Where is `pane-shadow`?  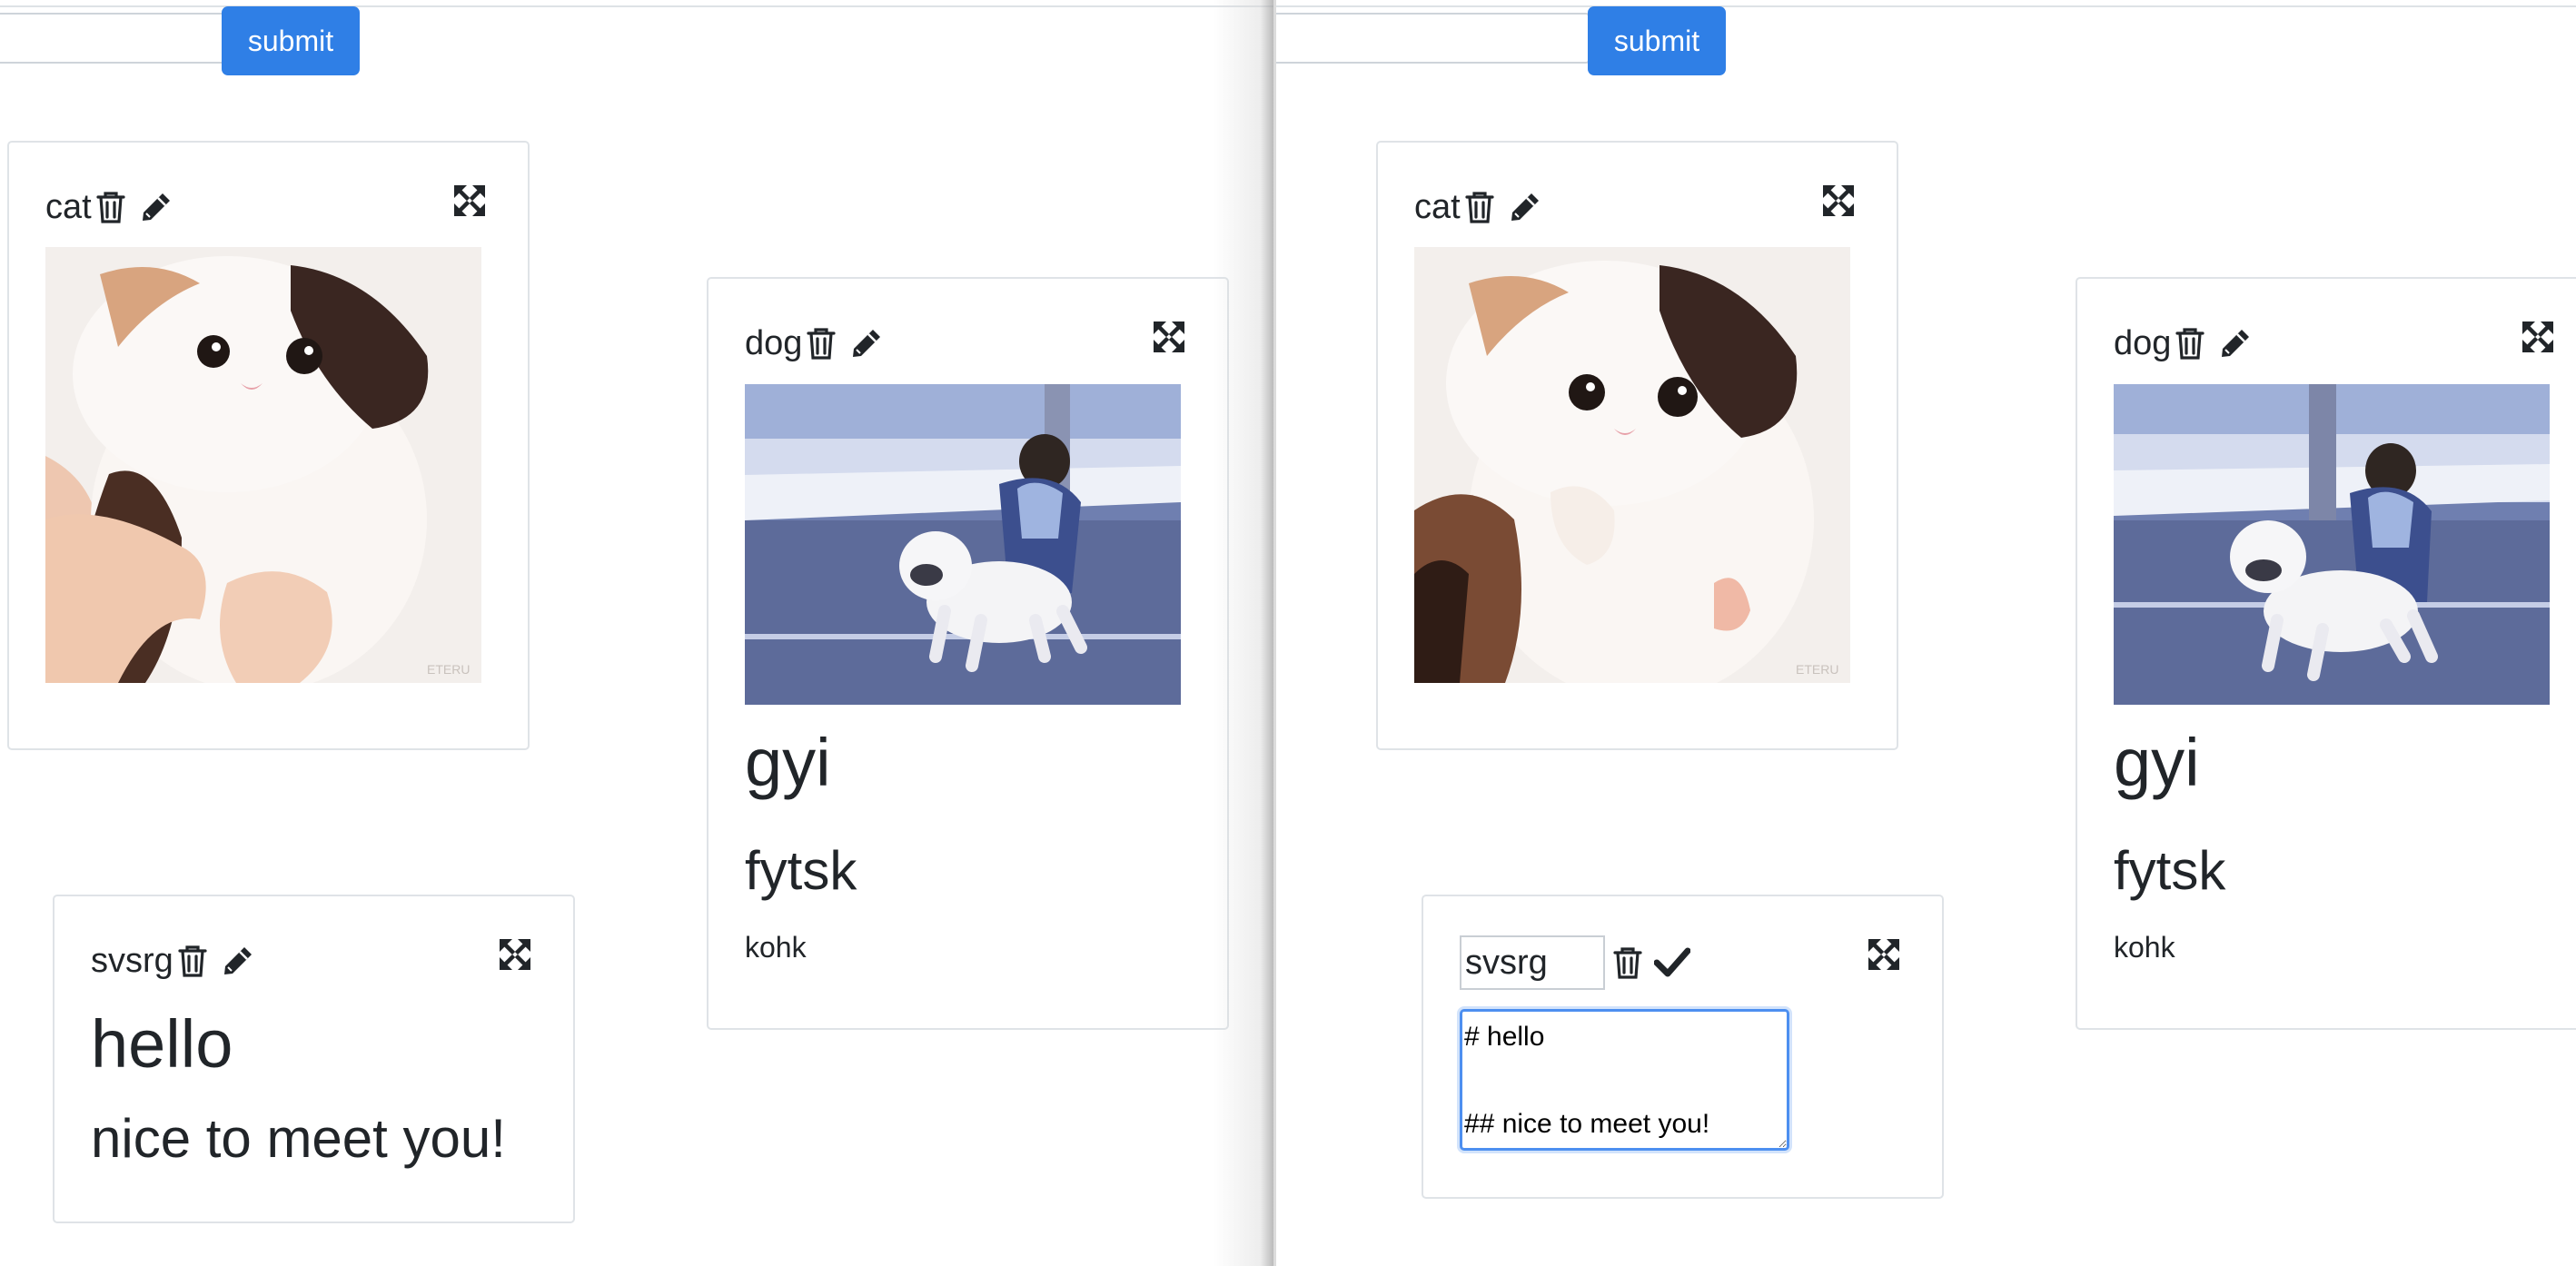 pane-shadow is located at coordinates (1244, 633).